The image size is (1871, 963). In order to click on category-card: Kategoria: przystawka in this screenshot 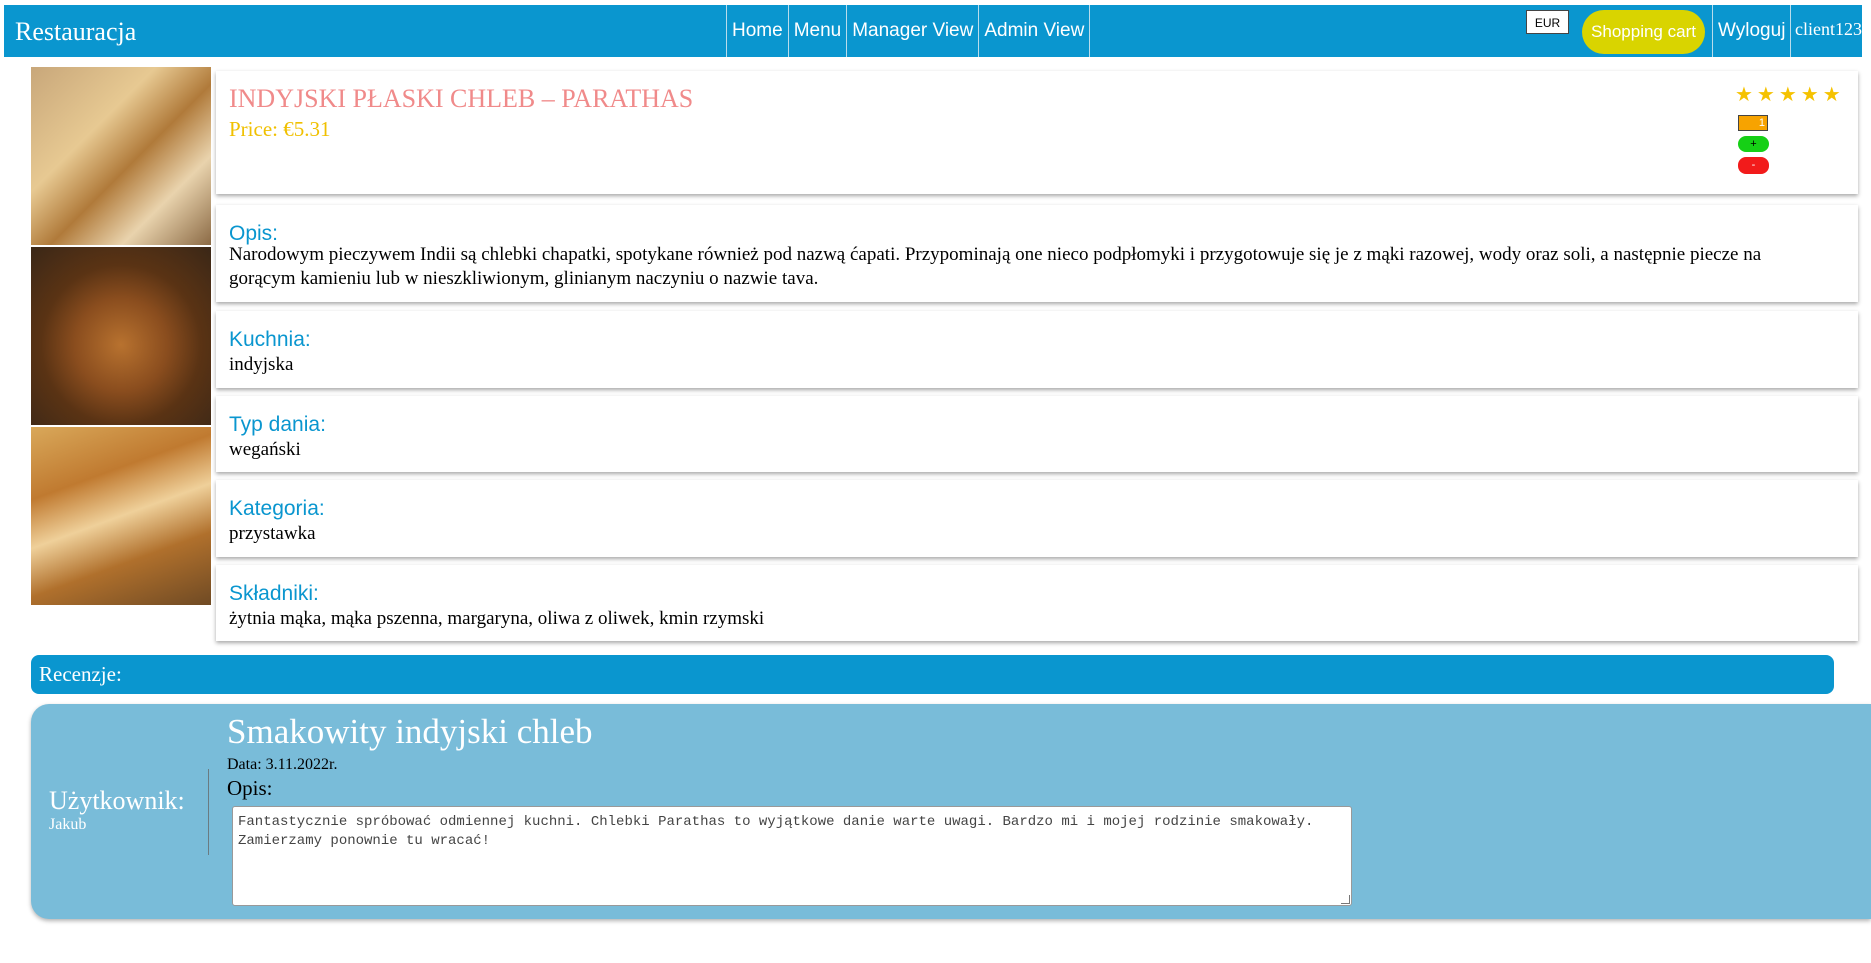, I will do `click(1037, 518)`.